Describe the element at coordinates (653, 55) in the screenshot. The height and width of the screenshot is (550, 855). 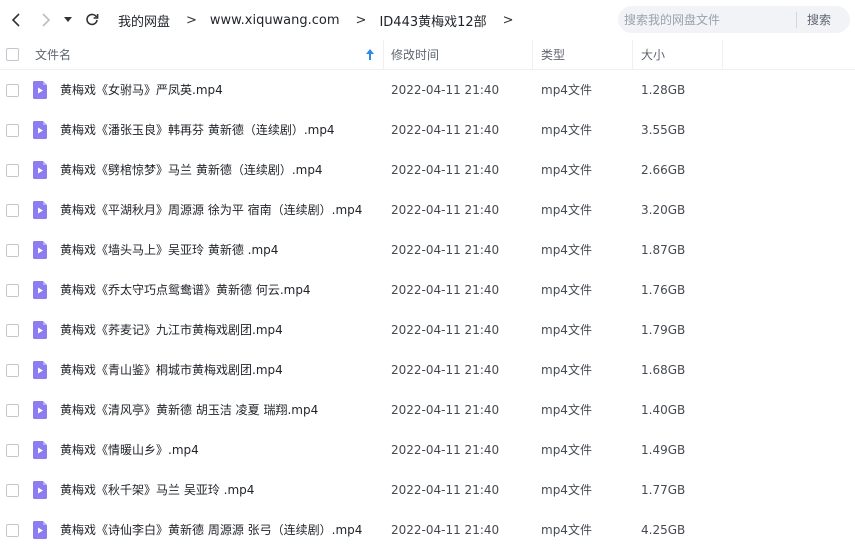
I see `column-header-size: 大小` at that location.